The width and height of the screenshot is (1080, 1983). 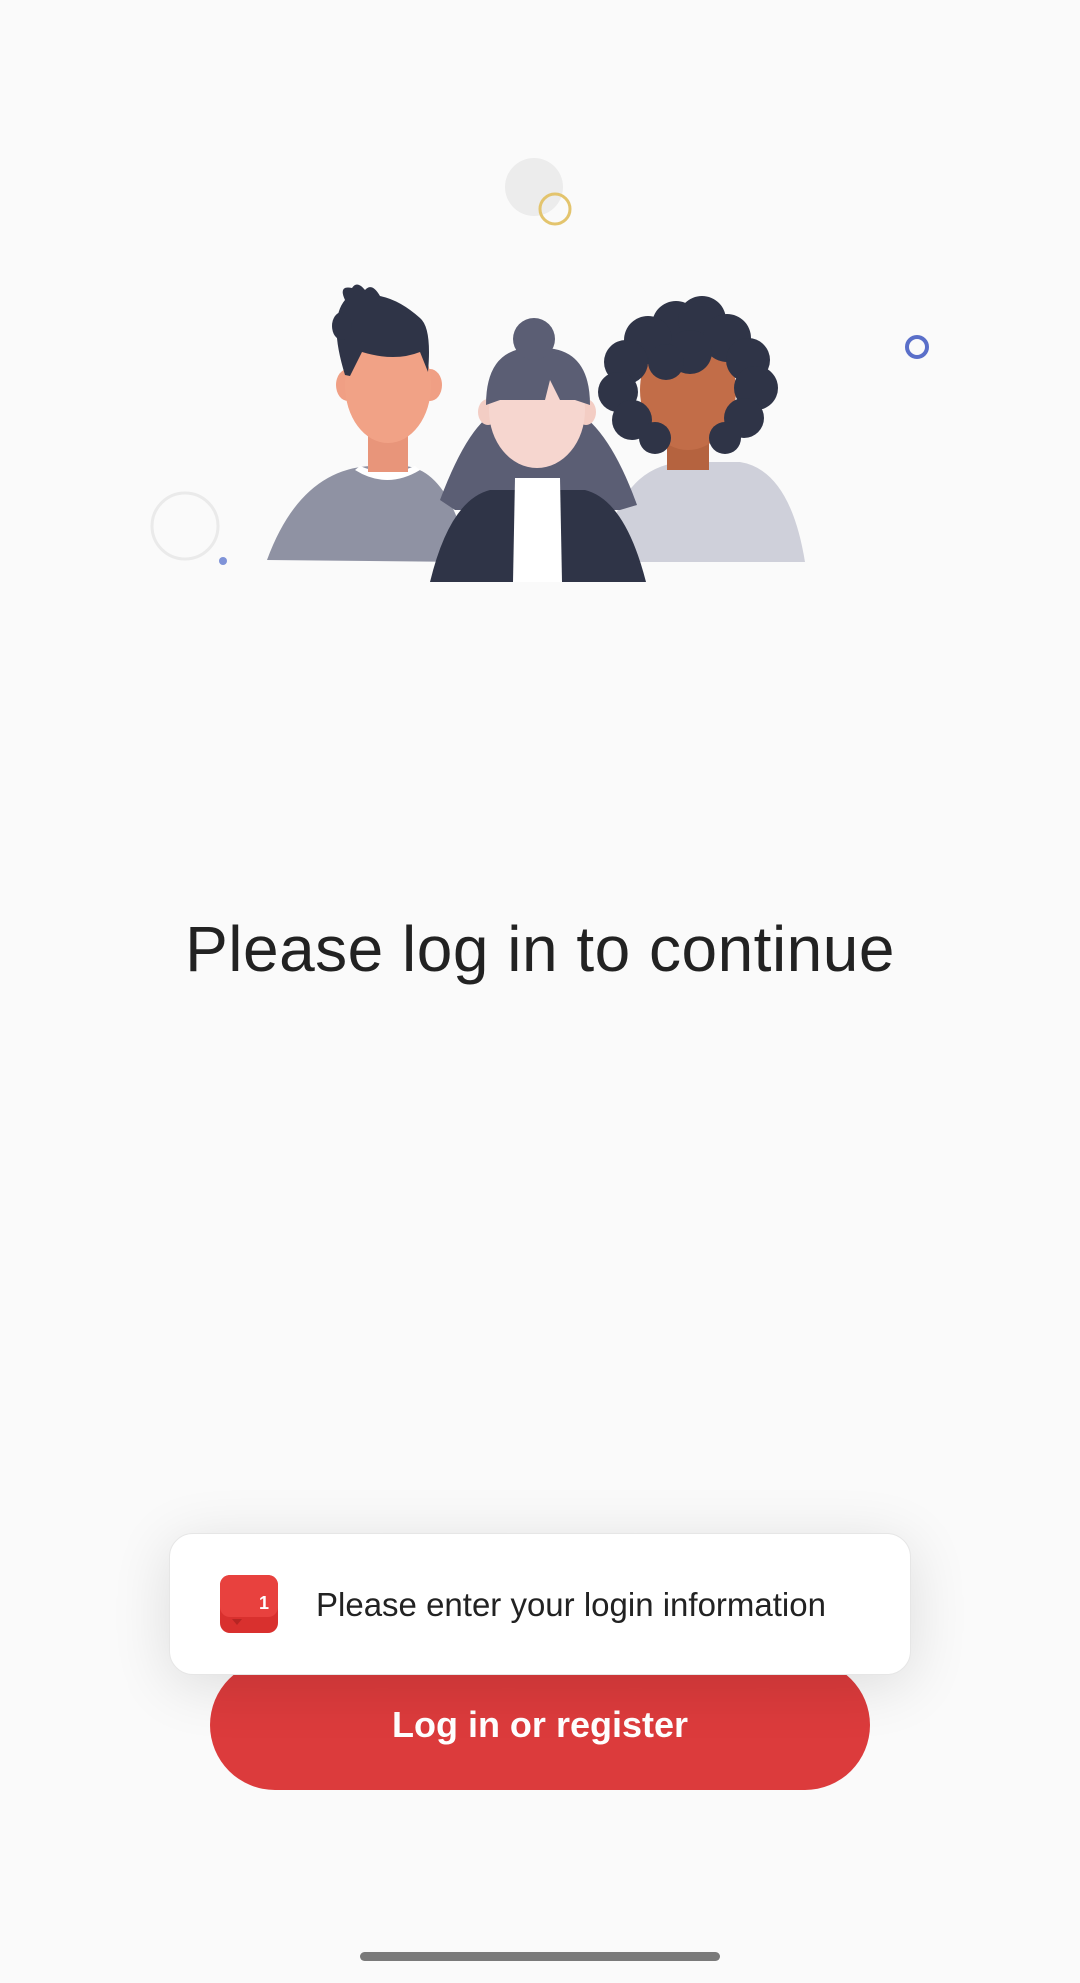 I want to click on deco-ring-gray, so click(x=185, y=526).